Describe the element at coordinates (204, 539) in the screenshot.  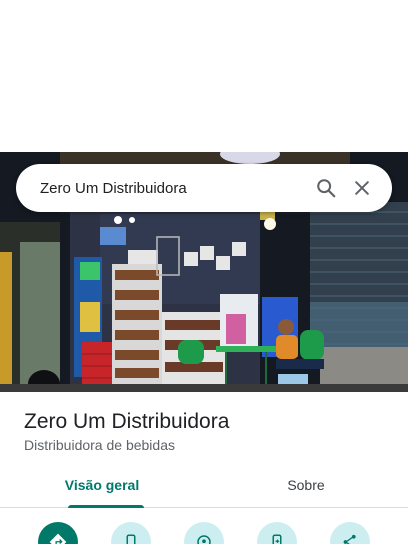
I see `location-save-icon` at that location.